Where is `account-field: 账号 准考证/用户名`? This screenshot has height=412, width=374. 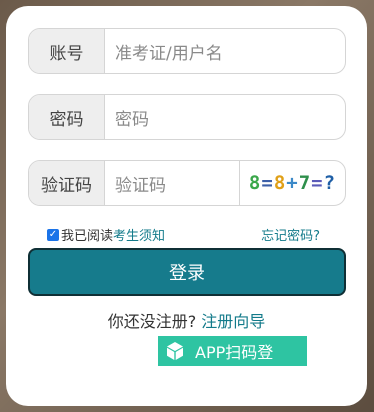 account-field: 账号 准考证/用户名 is located at coordinates (187, 51).